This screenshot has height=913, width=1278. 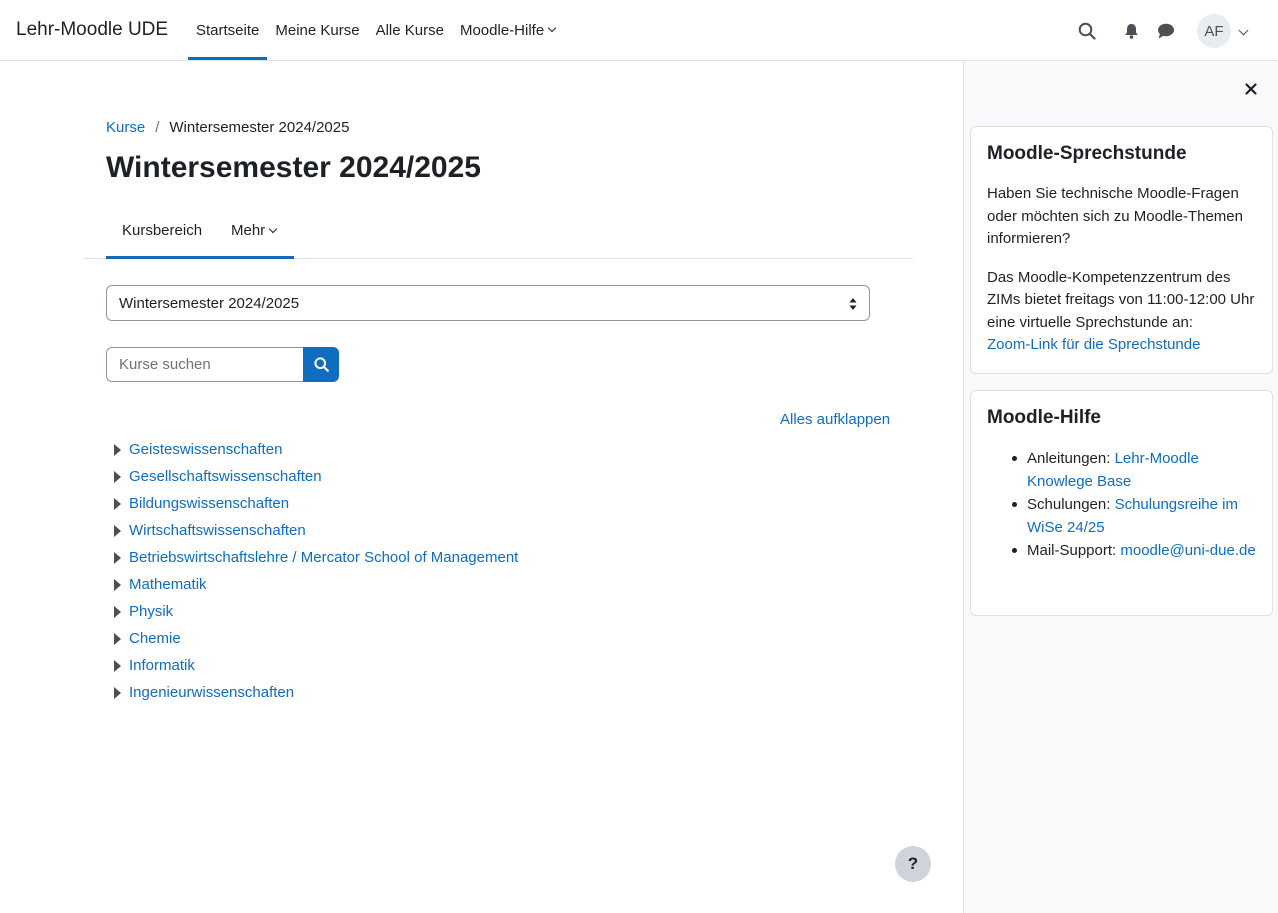 I want to click on list-item: Bildungswissenschaften, so click(x=316, y=503).